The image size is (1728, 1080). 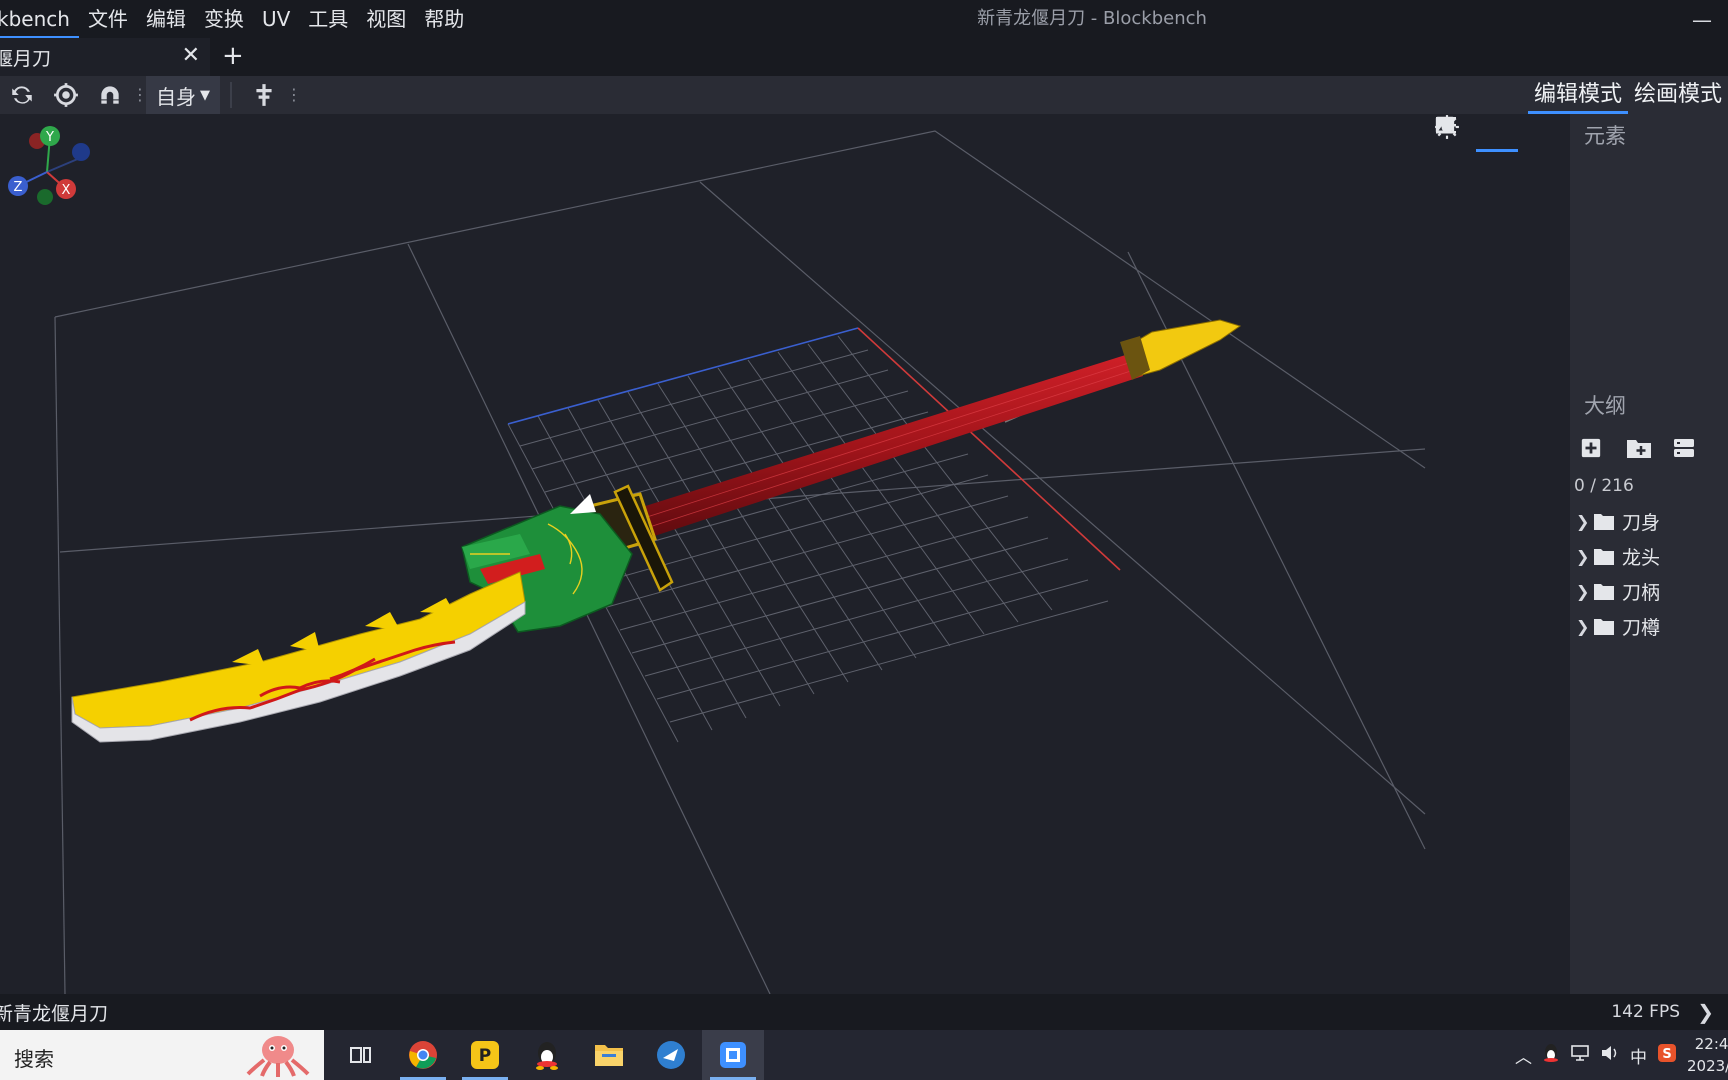 What do you see at coordinates (1641, 628) in the screenshot?
I see `tree-item-label: 刀樽` at bounding box center [1641, 628].